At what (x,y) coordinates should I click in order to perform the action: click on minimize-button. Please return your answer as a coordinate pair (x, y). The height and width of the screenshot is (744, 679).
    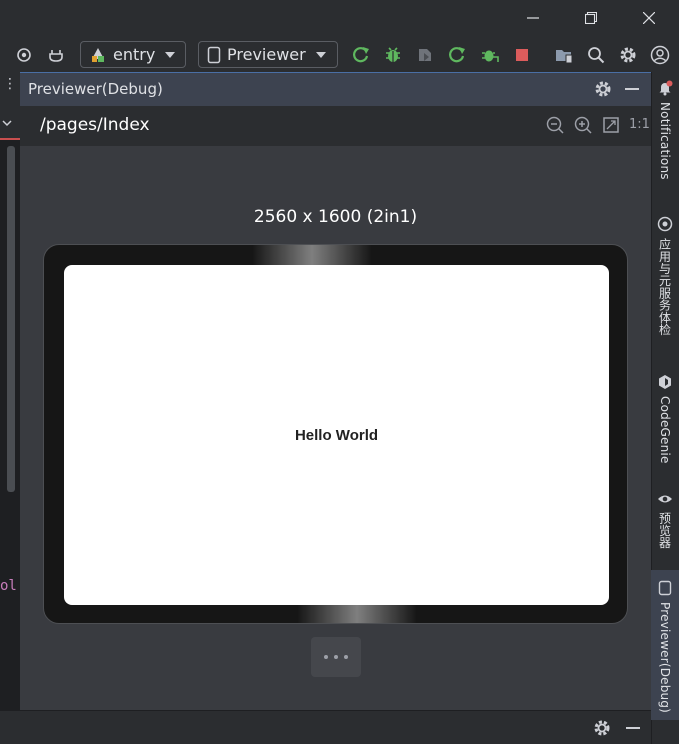
    Looking at the image, I should click on (533, 18).